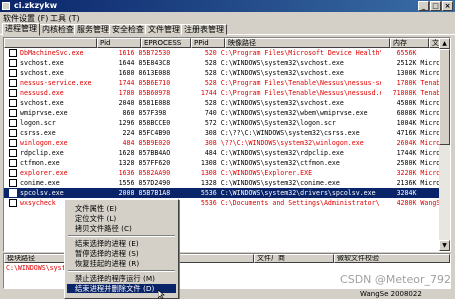 The height and width of the screenshot is (299, 455). Describe the element at coordinates (93, 29) in the screenshot. I see `tab-service-manager: 服务管理` at that location.